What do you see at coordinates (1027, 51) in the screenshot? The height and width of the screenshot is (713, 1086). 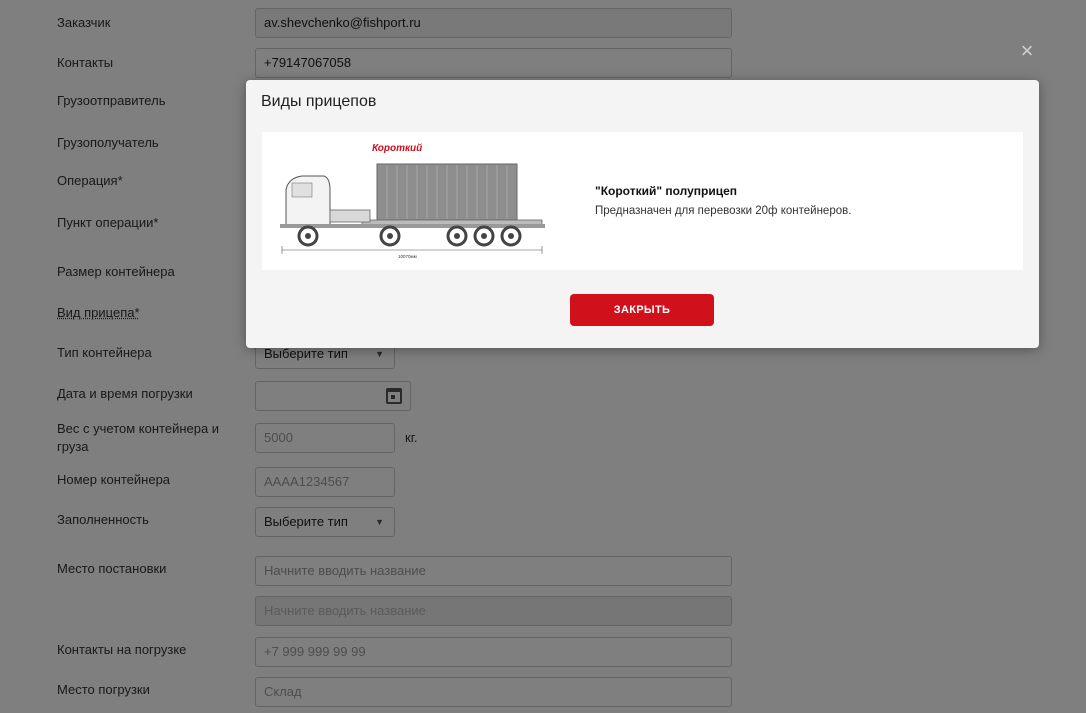 I see `close-icon: ×` at bounding box center [1027, 51].